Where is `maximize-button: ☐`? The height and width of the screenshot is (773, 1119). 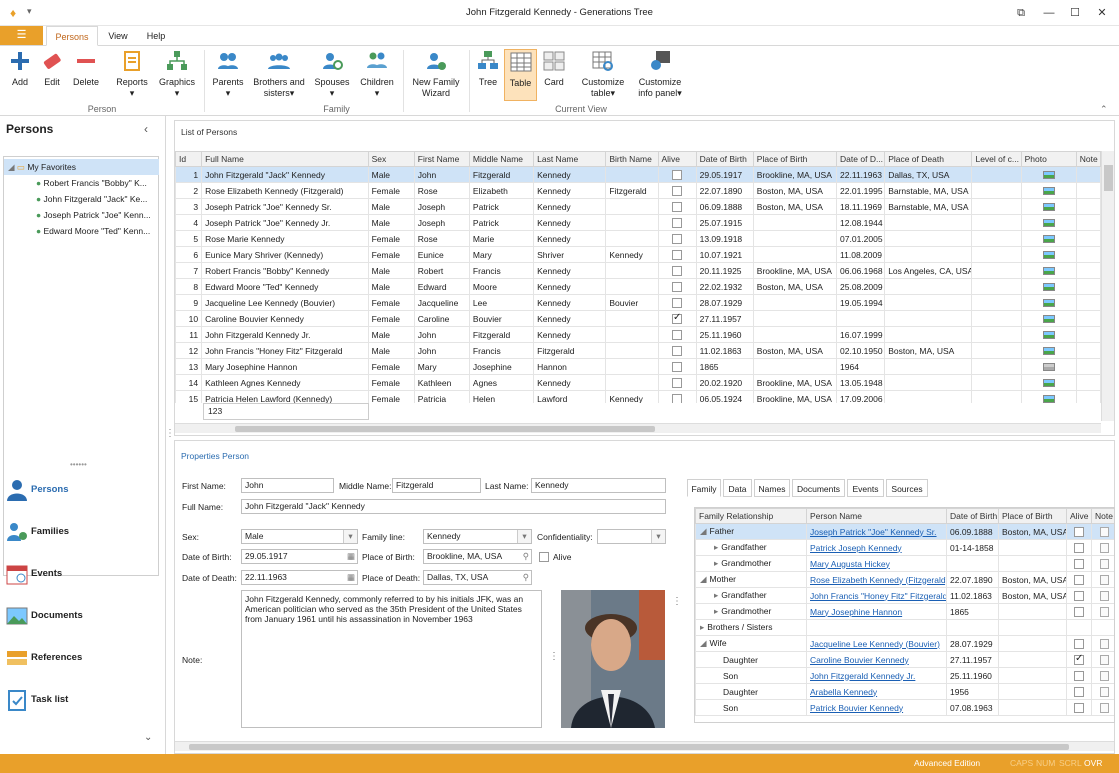 maximize-button: ☐ is located at coordinates (1075, 13).